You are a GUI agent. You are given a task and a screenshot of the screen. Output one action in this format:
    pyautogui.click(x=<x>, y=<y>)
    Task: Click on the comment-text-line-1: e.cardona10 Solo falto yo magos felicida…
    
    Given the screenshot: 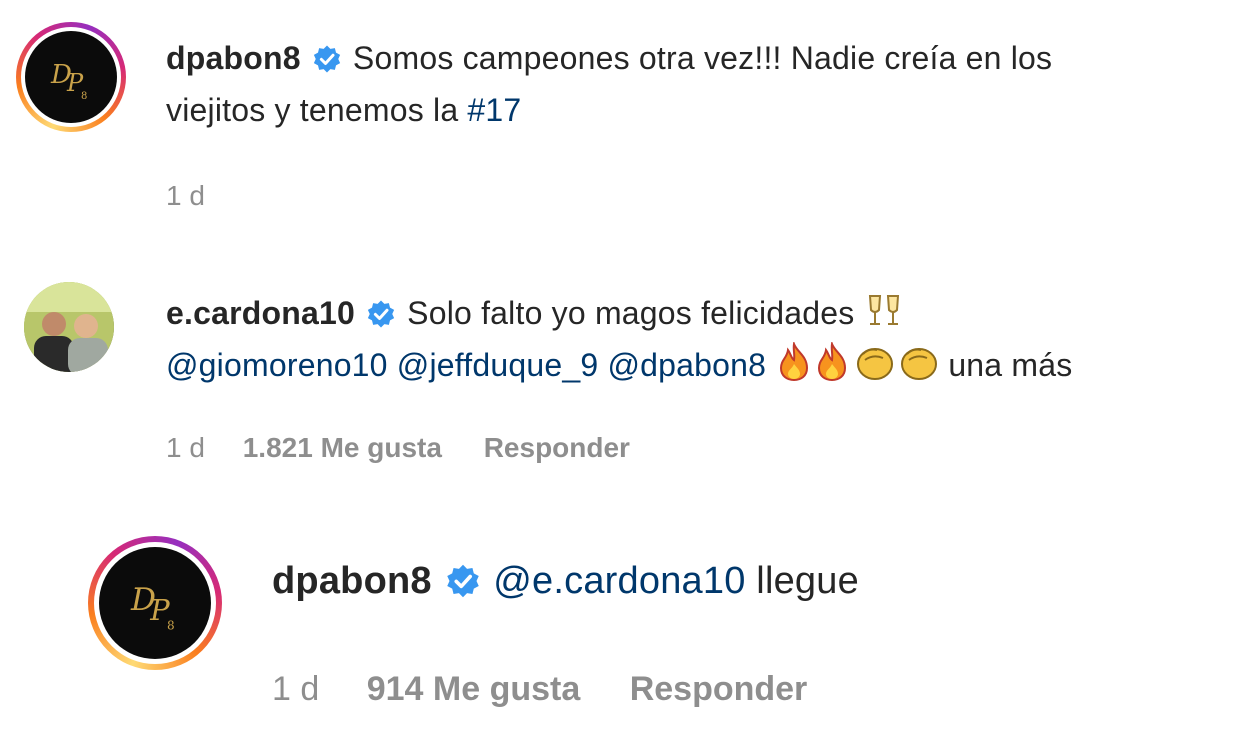 What is the action you would take?
    pyautogui.click(x=535, y=311)
    